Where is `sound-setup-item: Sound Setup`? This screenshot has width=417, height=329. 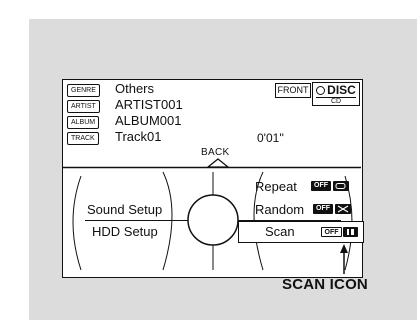 sound-setup-item: Sound Setup is located at coordinates (124, 209).